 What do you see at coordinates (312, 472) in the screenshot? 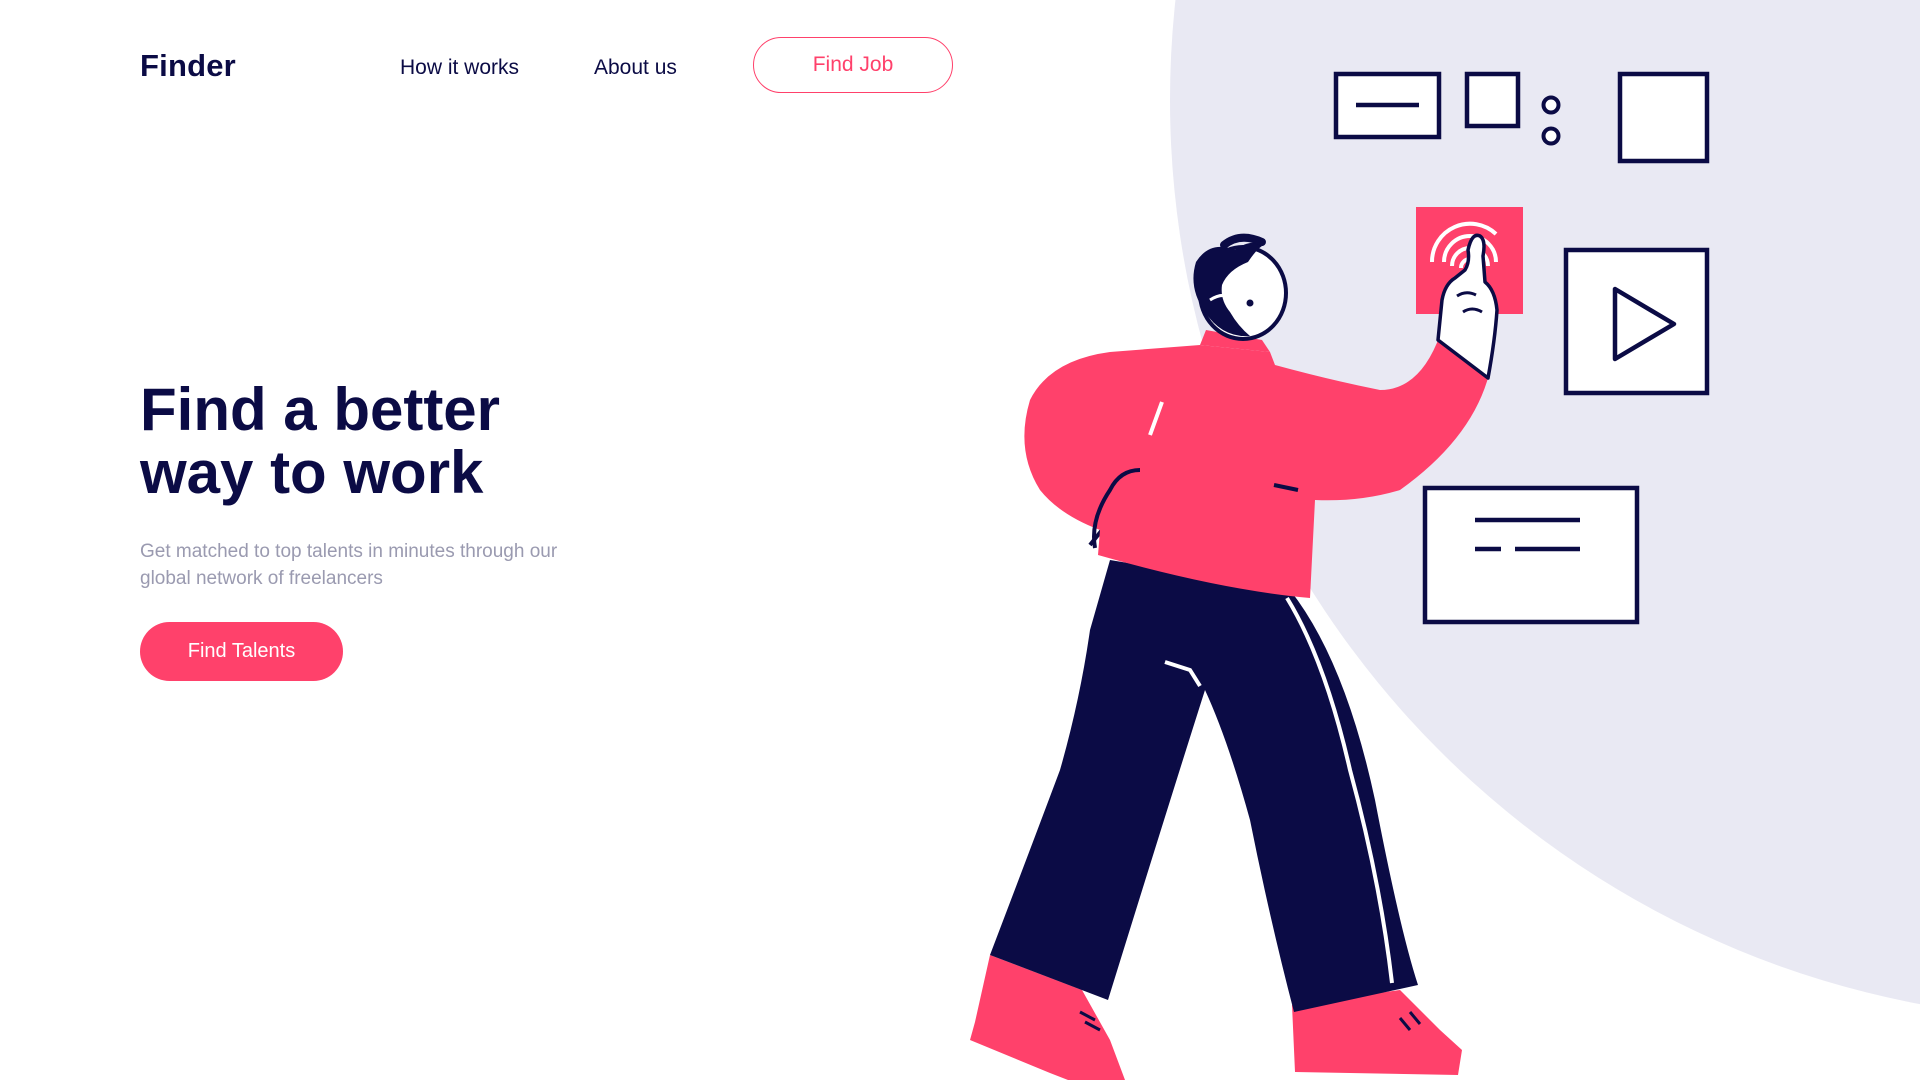
I see `hero-title-line: way to work` at bounding box center [312, 472].